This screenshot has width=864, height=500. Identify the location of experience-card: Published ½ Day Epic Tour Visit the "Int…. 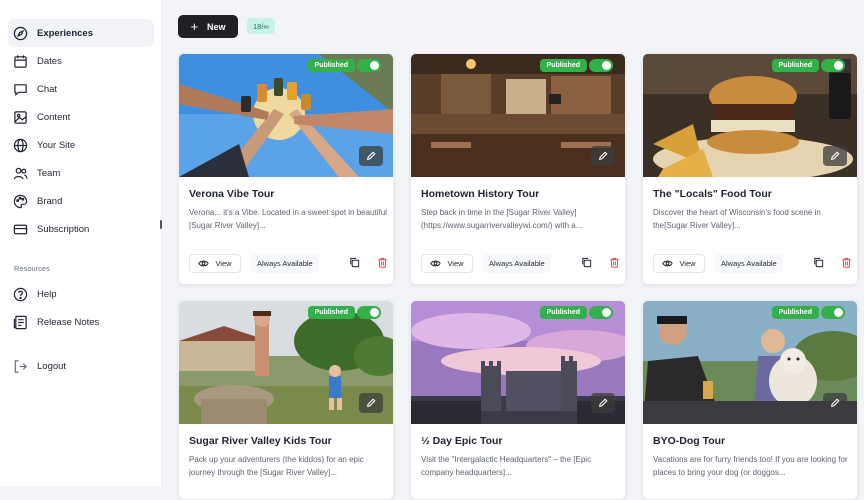
(518, 400).